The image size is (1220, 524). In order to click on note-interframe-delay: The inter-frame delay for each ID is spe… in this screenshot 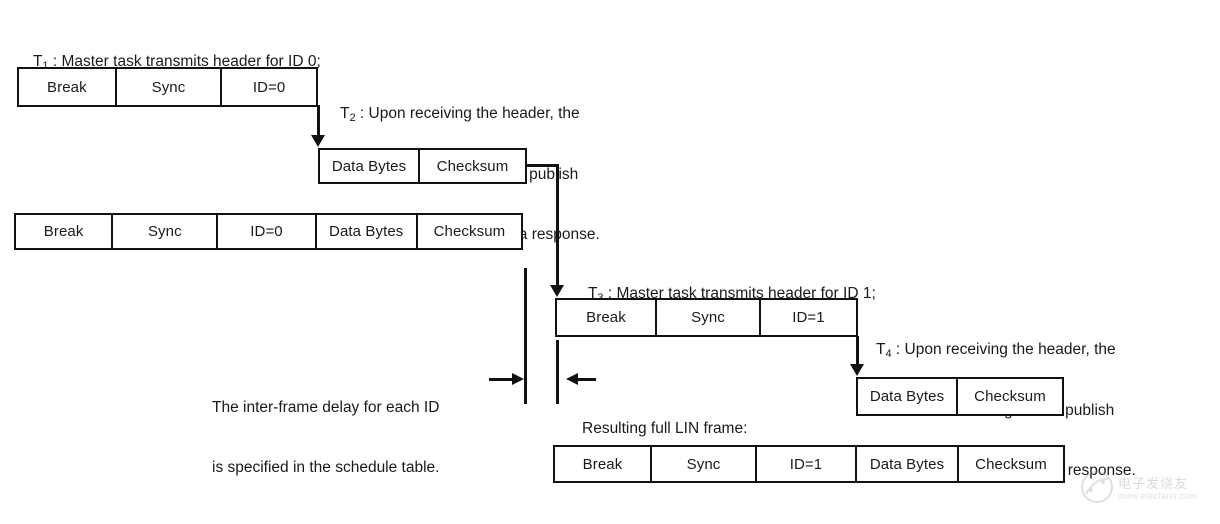, I will do `click(325, 438)`.